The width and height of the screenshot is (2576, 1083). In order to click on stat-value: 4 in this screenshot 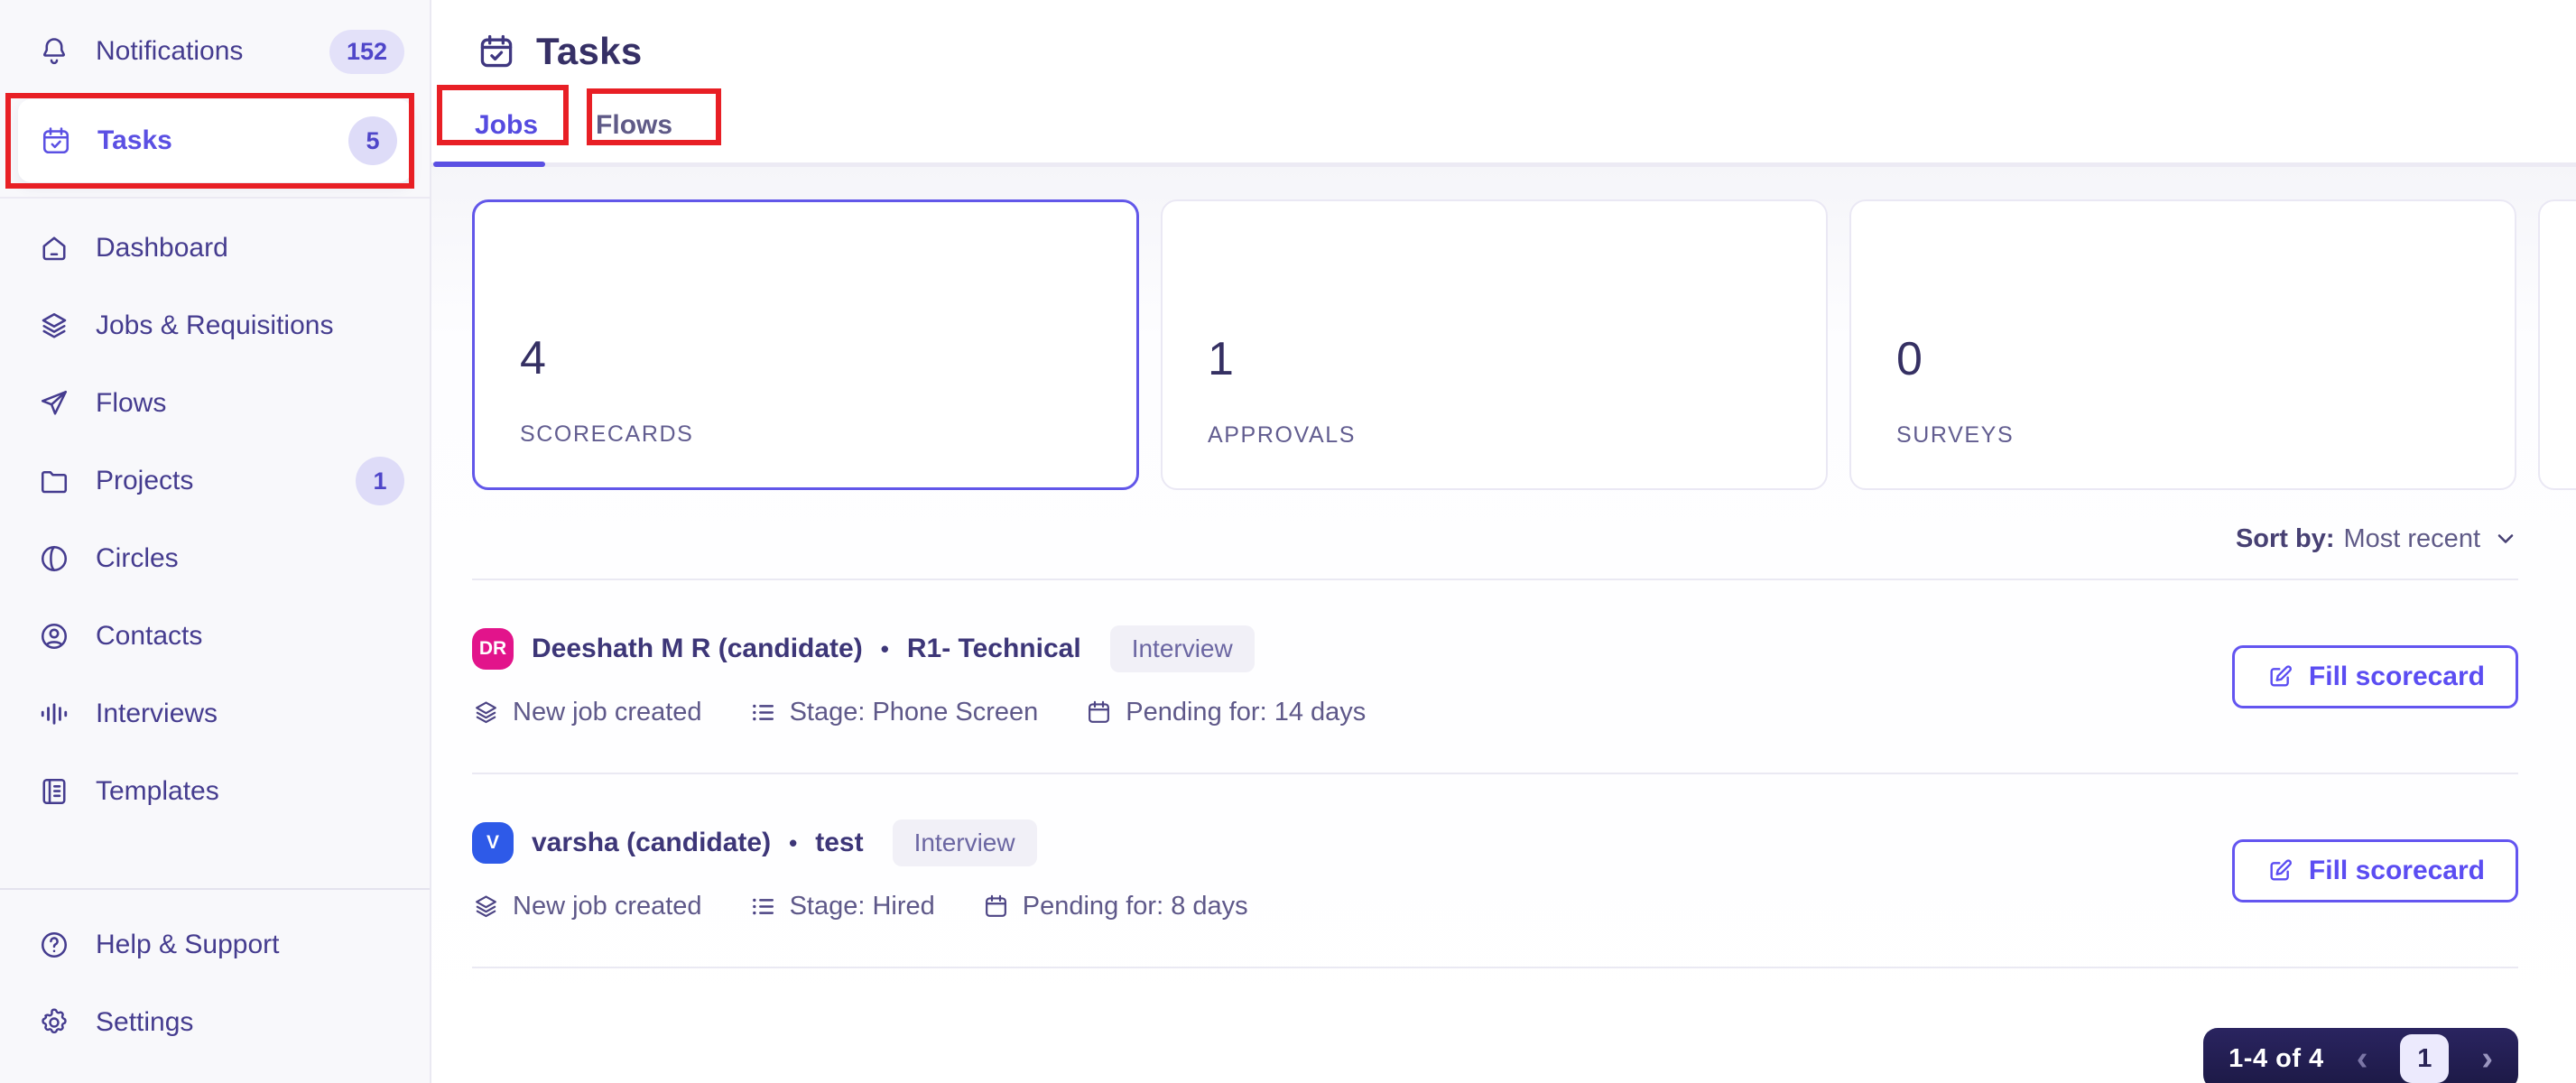, I will do `click(533, 358)`.